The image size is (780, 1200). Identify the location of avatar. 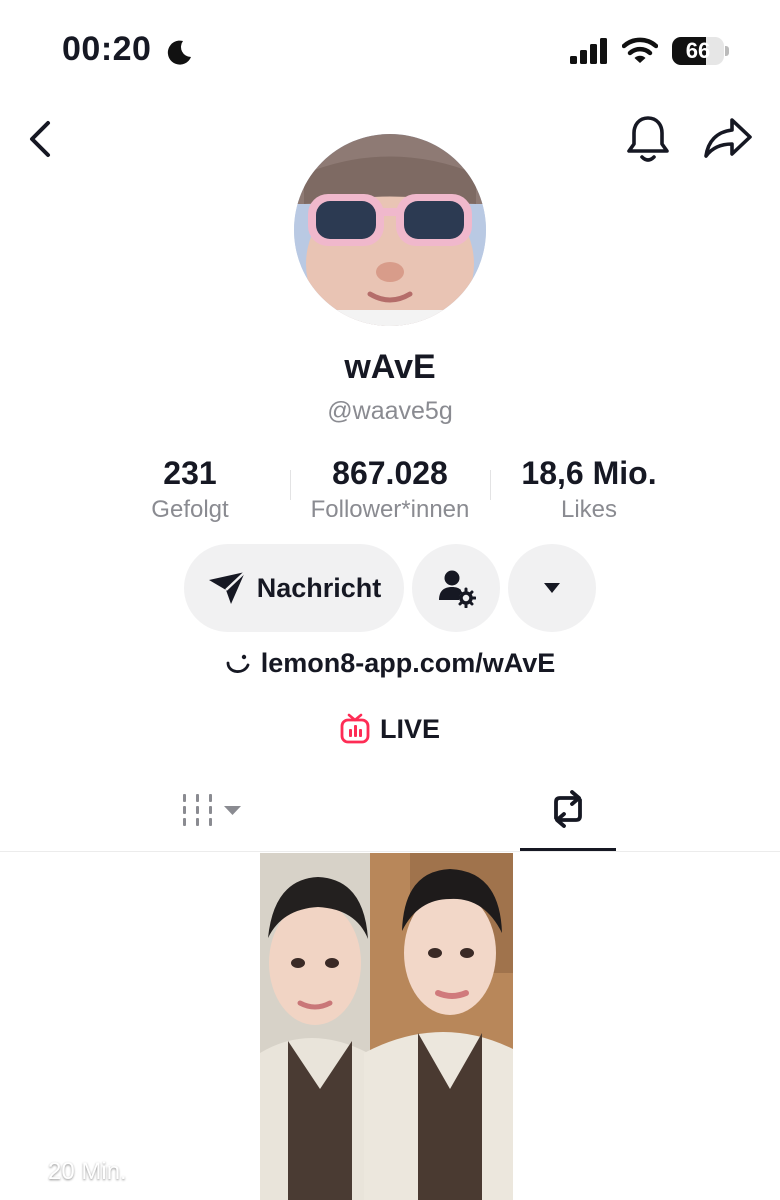
(390, 230).